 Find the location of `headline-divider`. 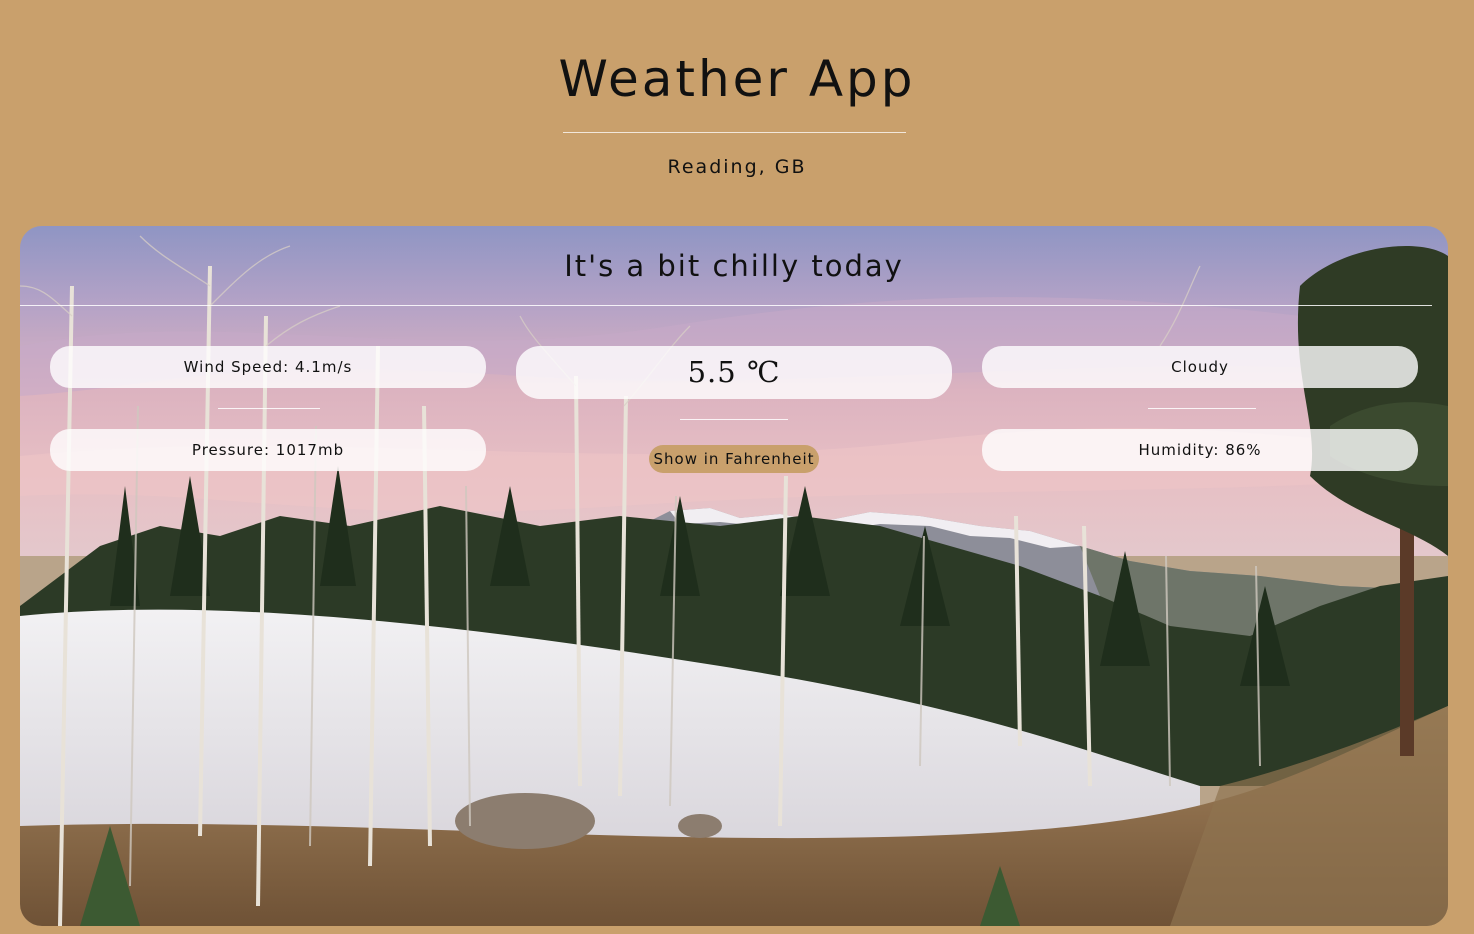

headline-divider is located at coordinates (726, 305).